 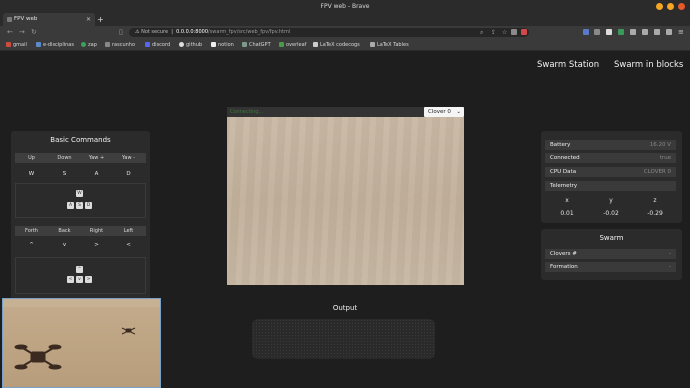 I want to click on bookmark-overleaf: overleaf, so click(x=292, y=45).